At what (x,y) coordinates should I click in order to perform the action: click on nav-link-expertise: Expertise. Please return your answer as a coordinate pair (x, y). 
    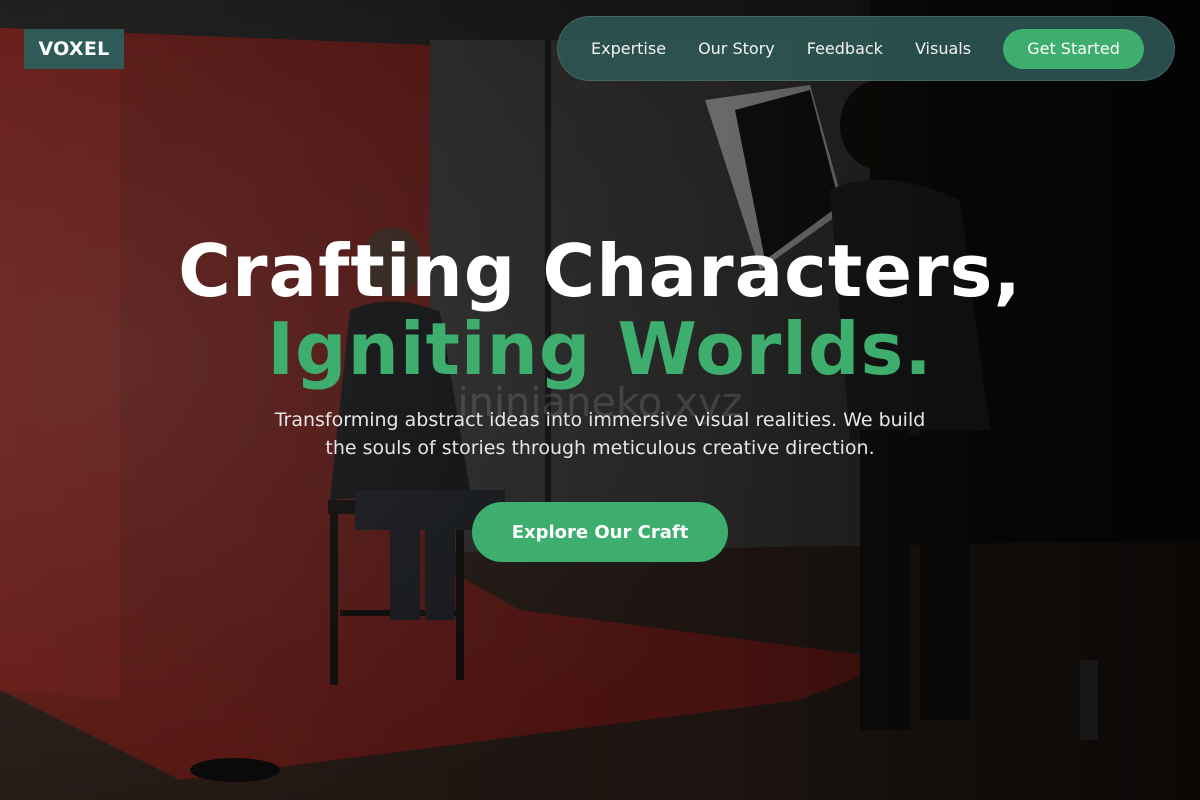
    Looking at the image, I should click on (628, 48).